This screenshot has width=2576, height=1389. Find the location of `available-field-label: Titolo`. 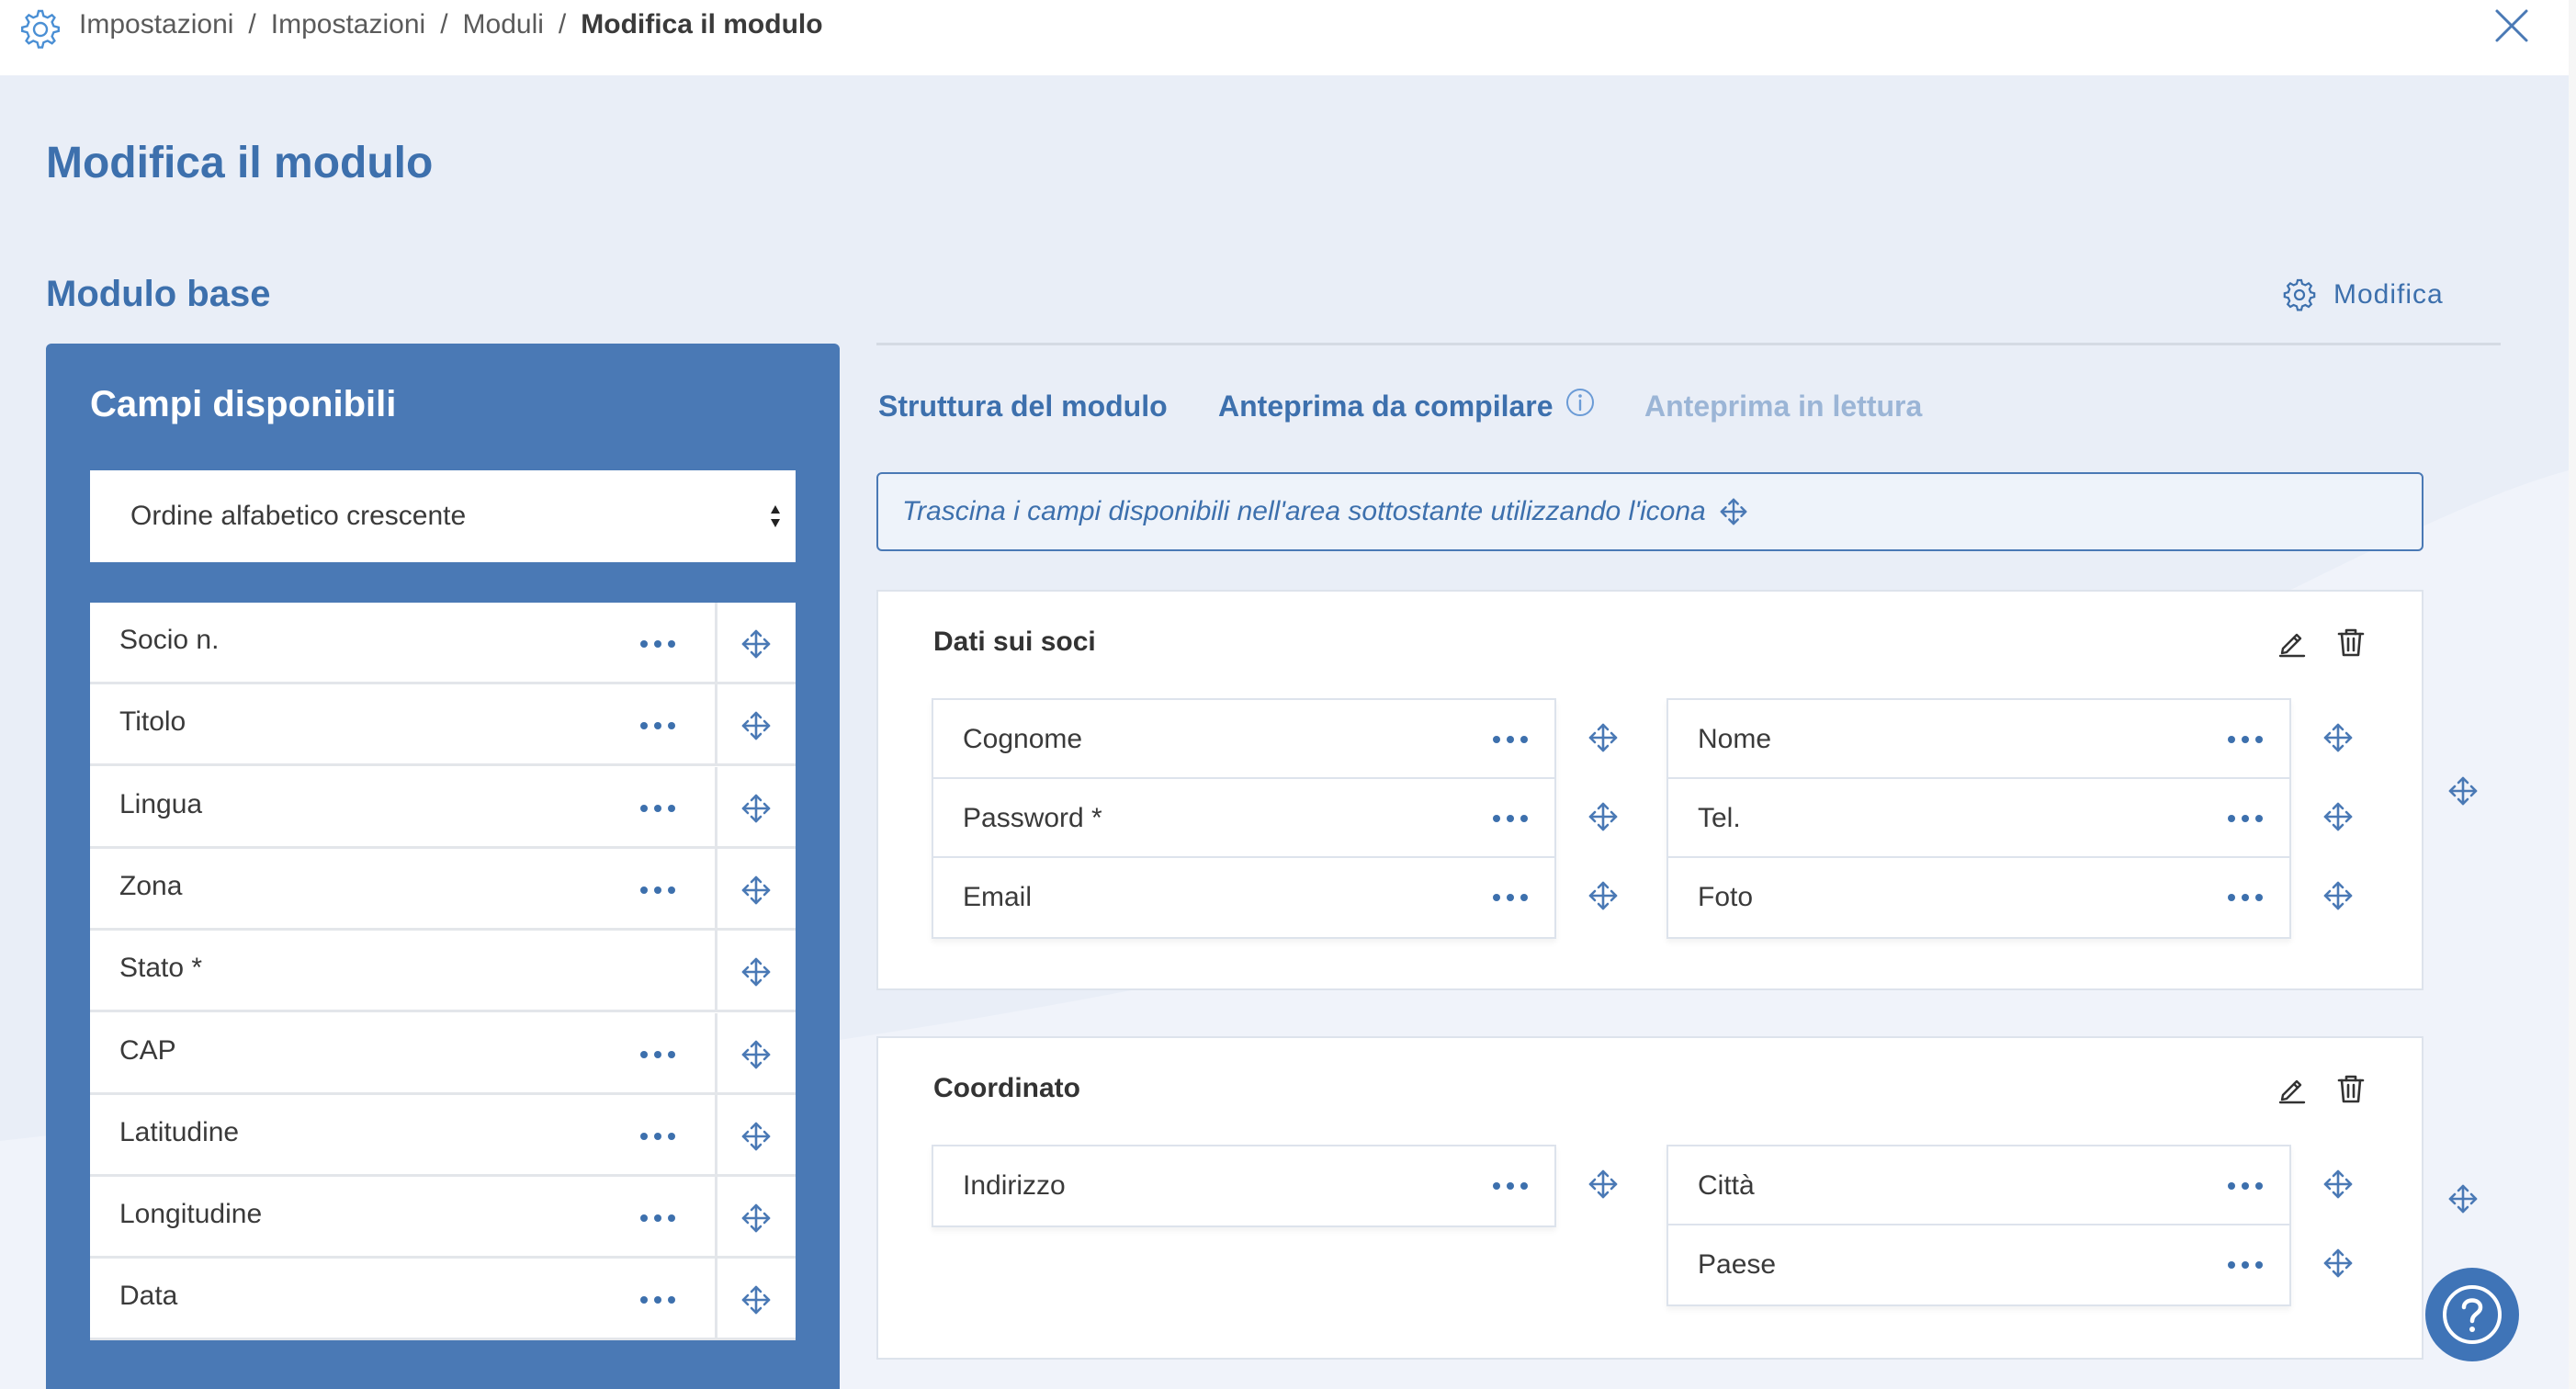

available-field-label: Titolo is located at coordinates (152, 722).